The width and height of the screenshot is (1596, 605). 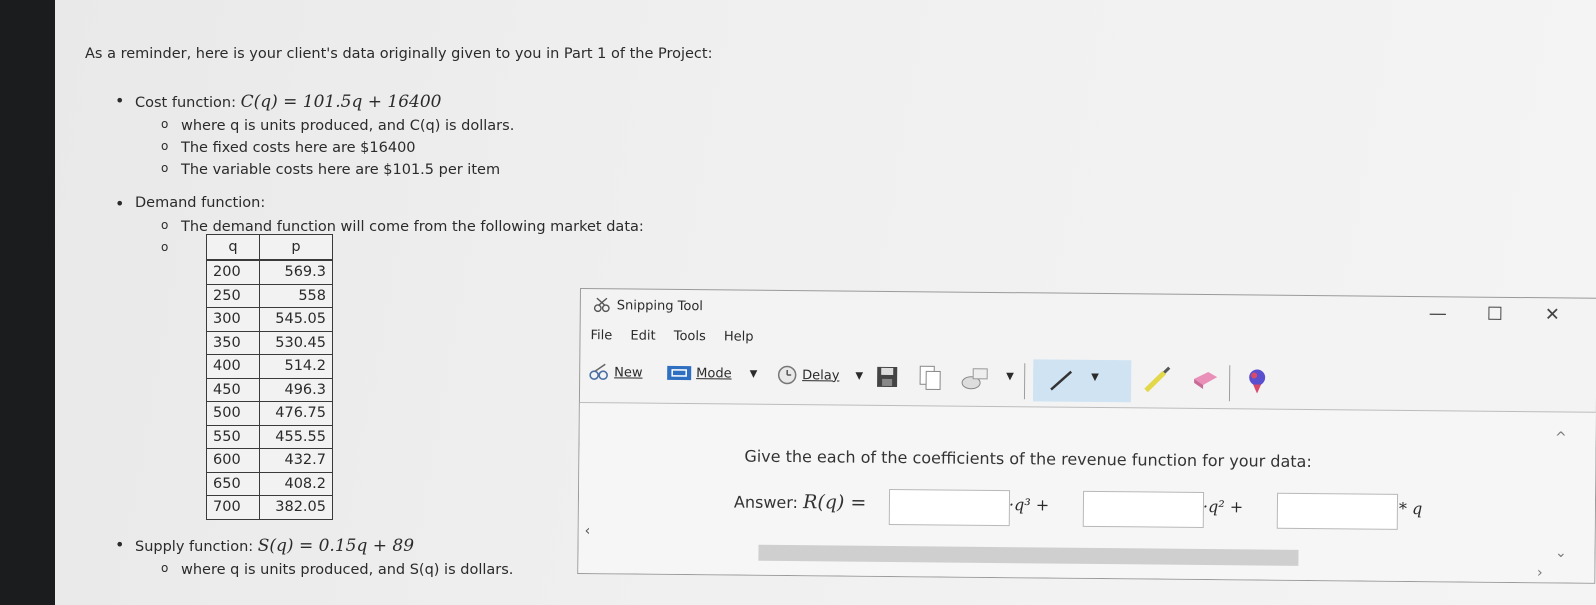 What do you see at coordinates (296, 507) in the screenshot?
I see `cell-p: 382.05` at bounding box center [296, 507].